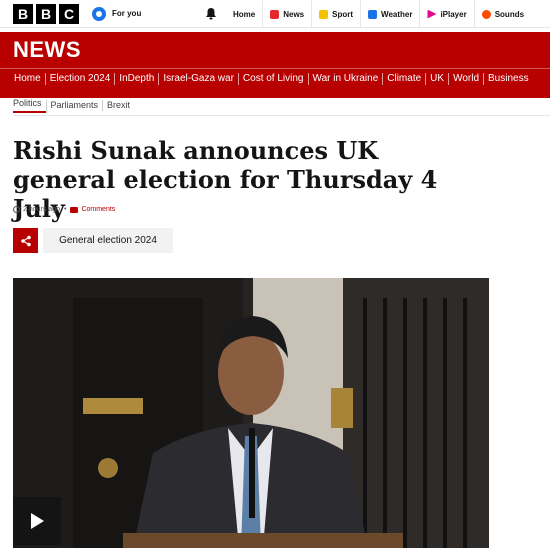 Image resolution: width=550 pixels, height=548 pixels. What do you see at coordinates (373, 14) in the screenshot?
I see `weather-icon` at bounding box center [373, 14].